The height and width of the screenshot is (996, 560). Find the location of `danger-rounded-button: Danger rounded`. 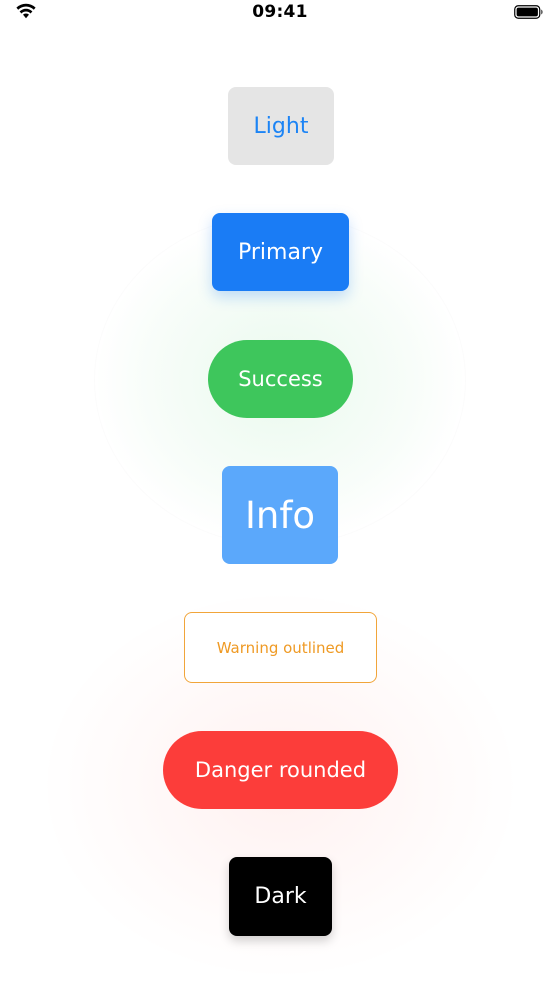

danger-rounded-button: Danger rounded is located at coordinates (280, 770).